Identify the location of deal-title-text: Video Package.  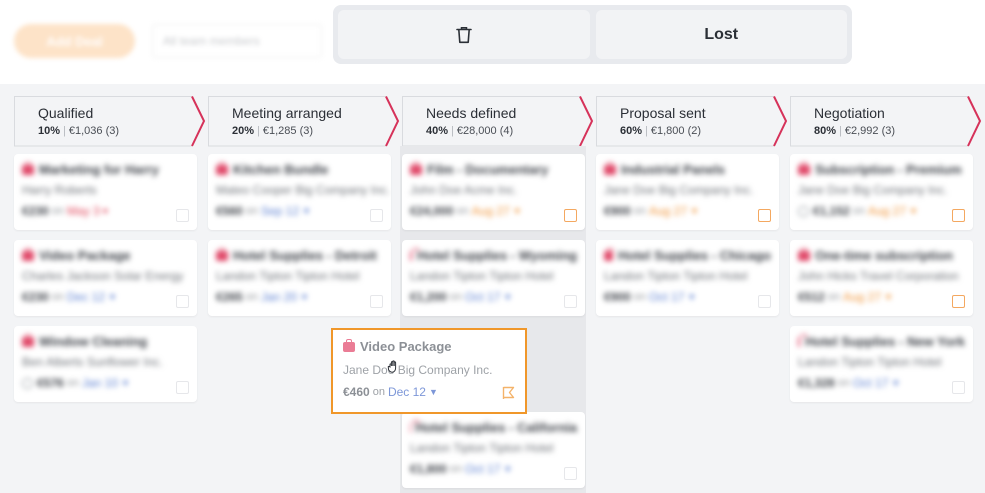
(85, 255).